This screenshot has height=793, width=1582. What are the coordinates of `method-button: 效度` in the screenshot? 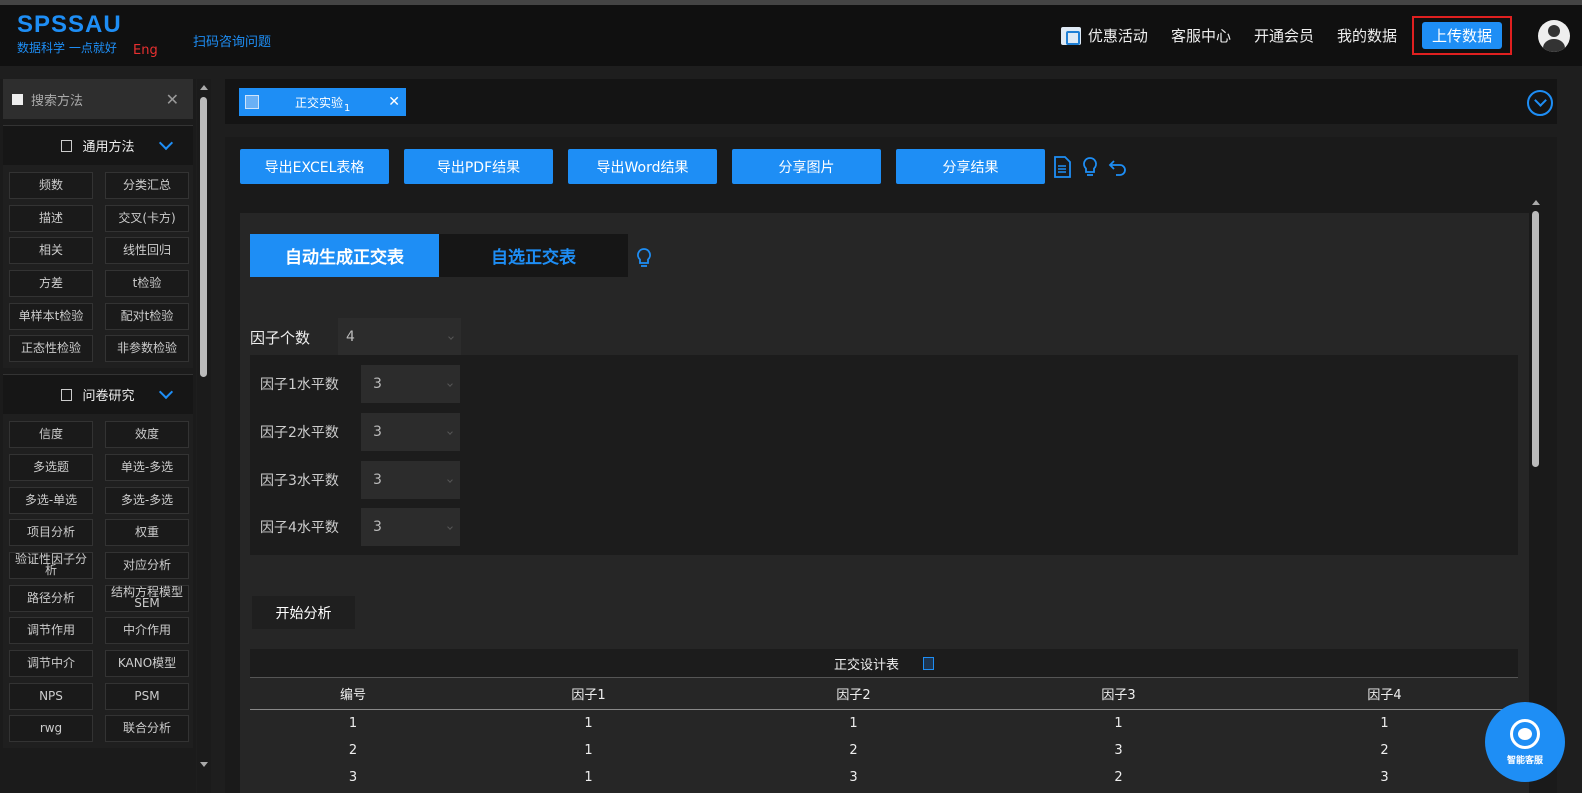 It's located at (147, 435).